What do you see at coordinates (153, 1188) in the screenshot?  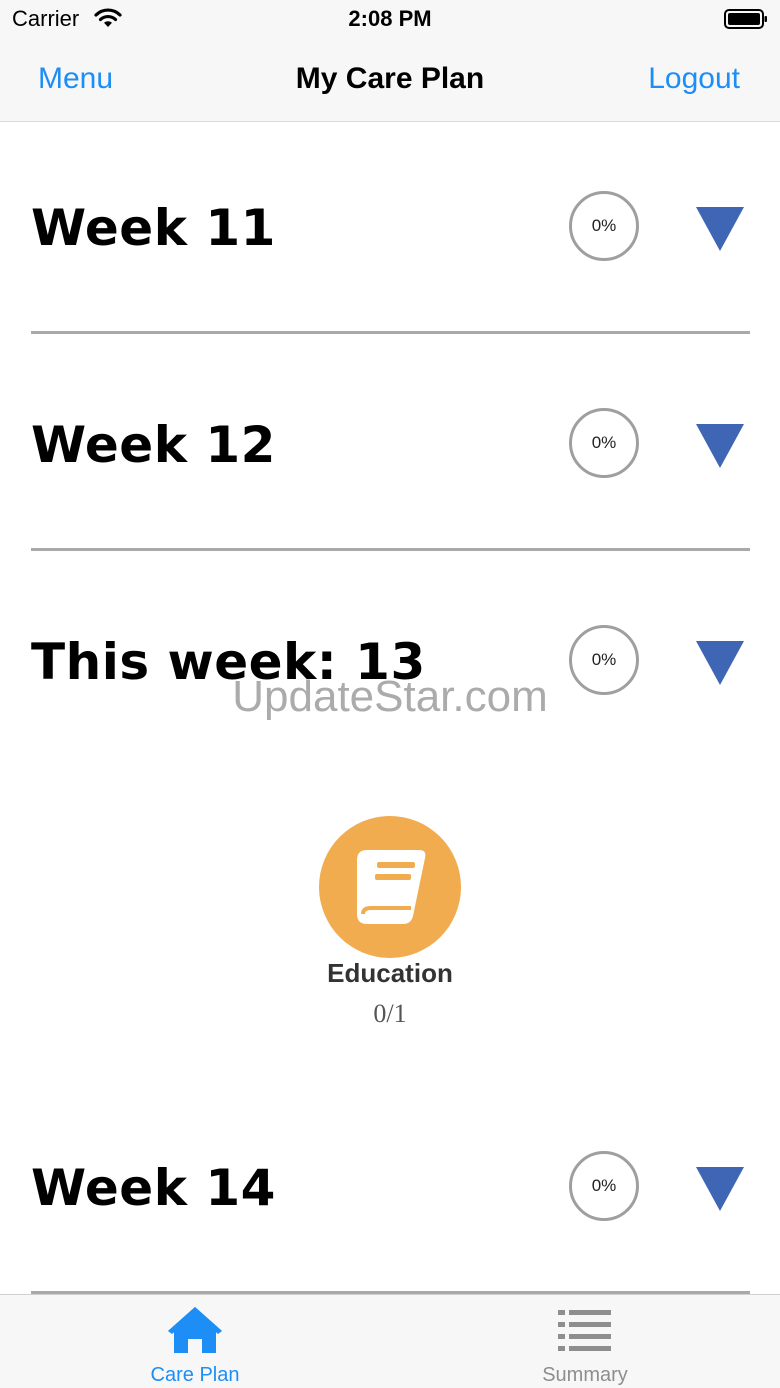 I see `week-title: Week 14` at bounding box center [153, 1188].